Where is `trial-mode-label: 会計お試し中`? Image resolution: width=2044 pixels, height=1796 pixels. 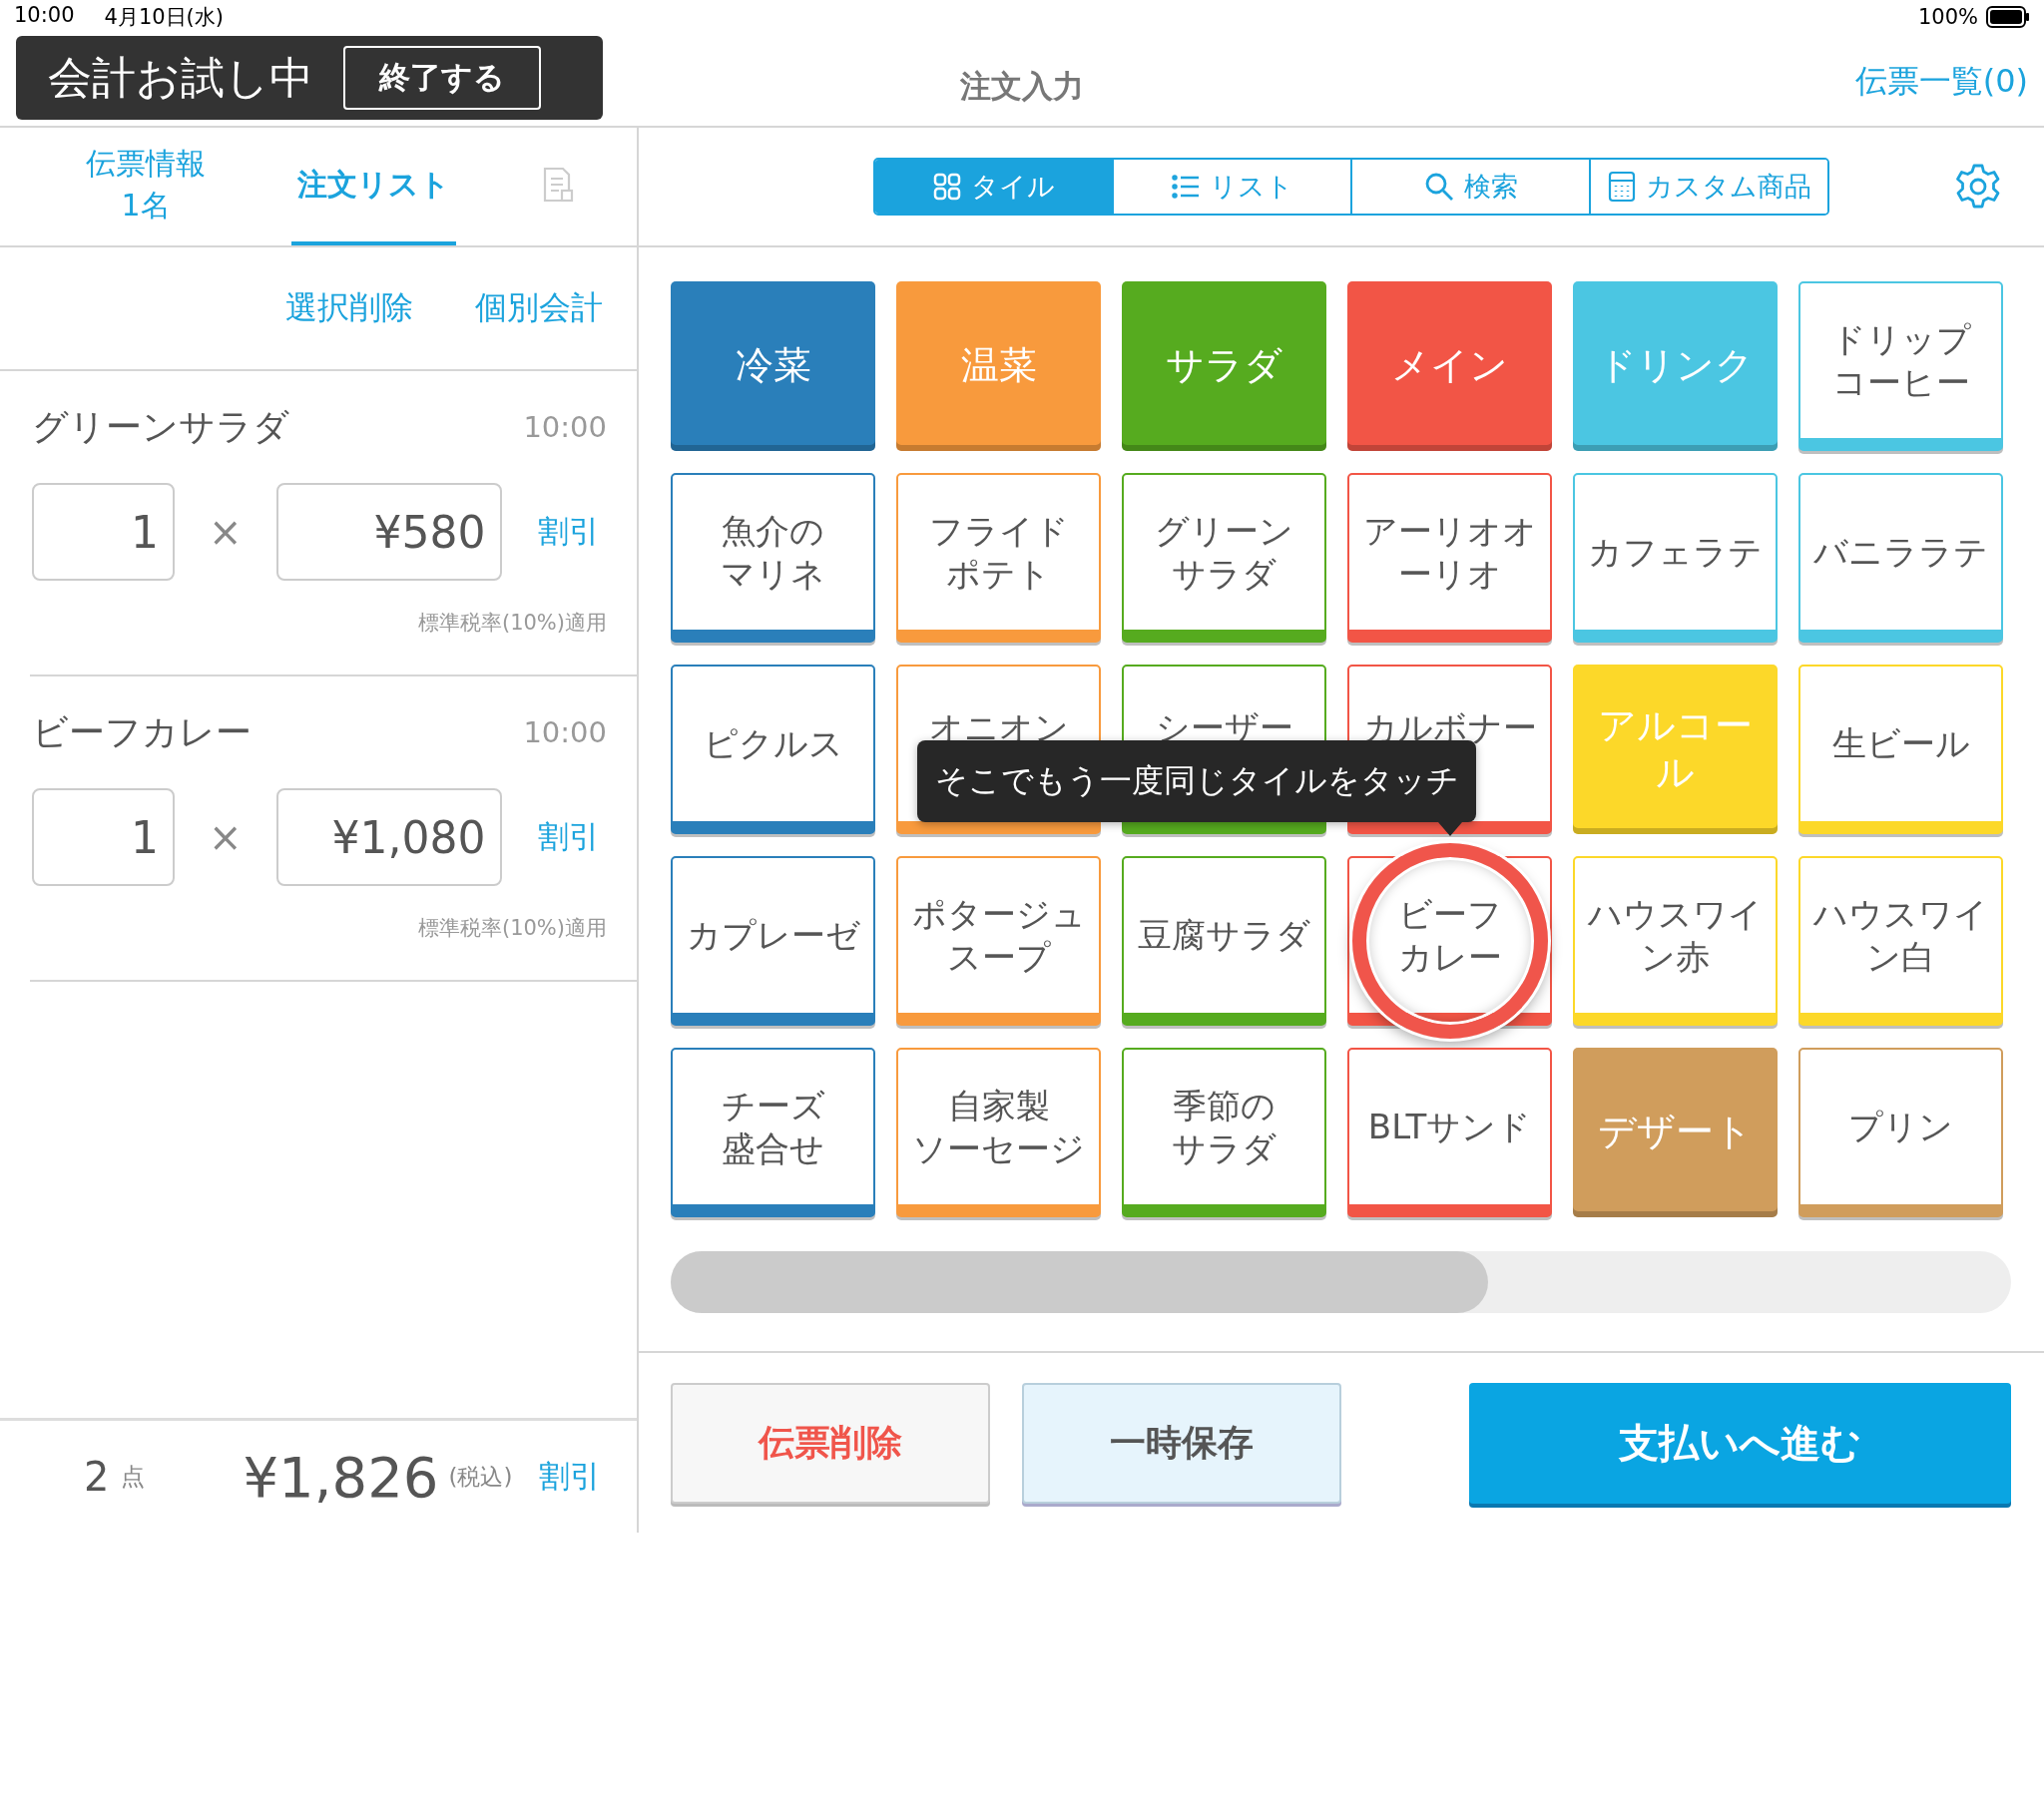 trial-mode-label: 会計お試し中 is located at coordinates (180, 77).